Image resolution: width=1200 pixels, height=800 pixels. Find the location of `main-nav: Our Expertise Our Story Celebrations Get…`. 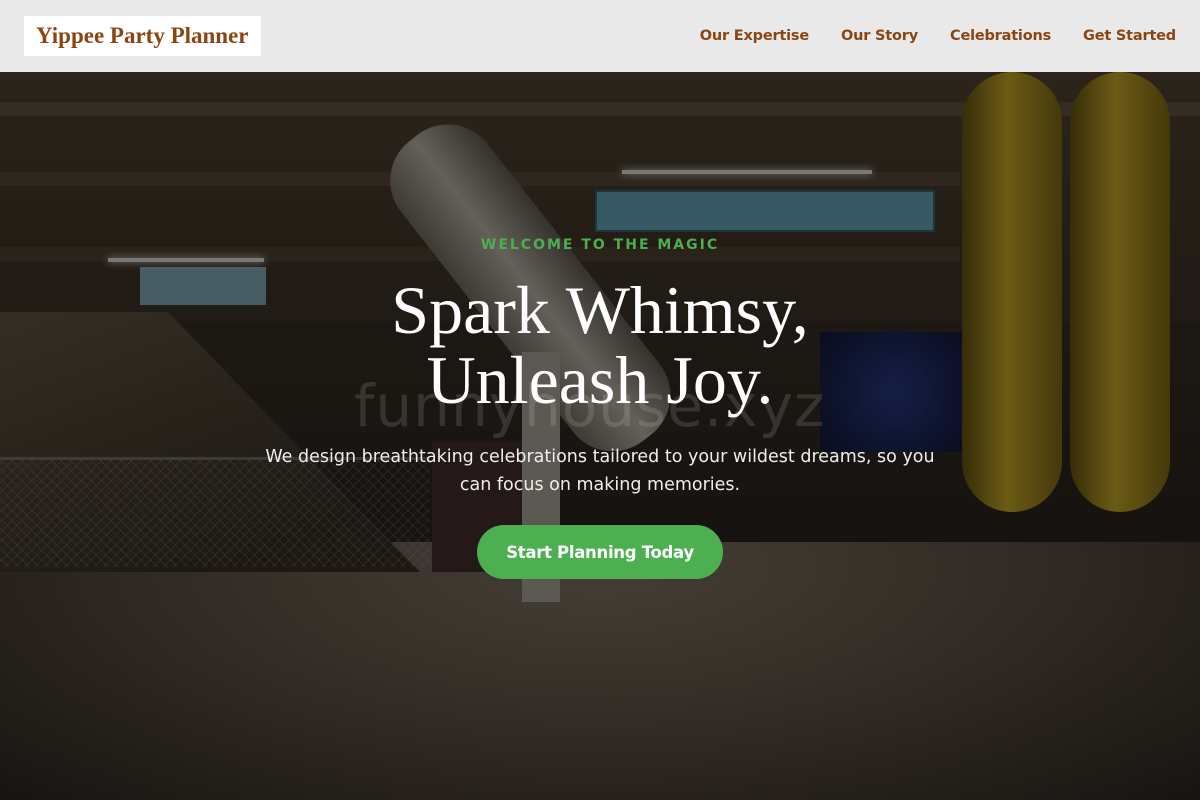

main-nav: Our Expertise Our Story Celebrations Get… is located at coordinates (938, 36).